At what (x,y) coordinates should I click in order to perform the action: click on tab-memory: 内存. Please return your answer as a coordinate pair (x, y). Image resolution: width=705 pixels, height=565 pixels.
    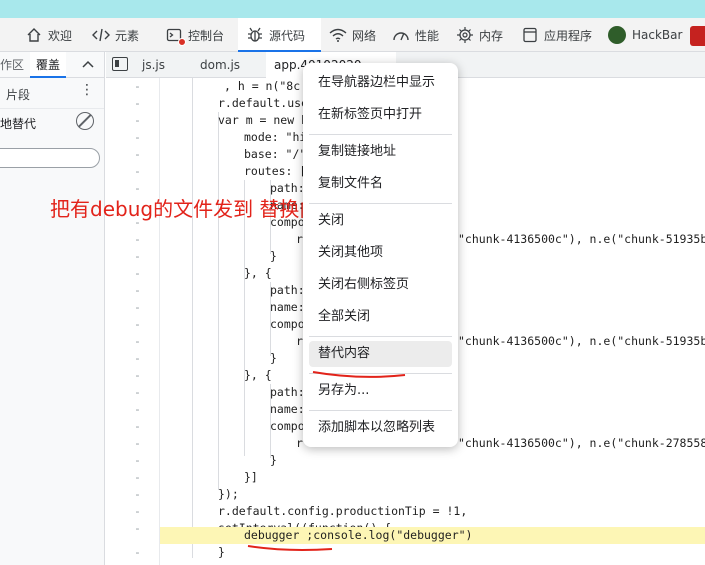
    Looking at the image, I should click on (479, 35).